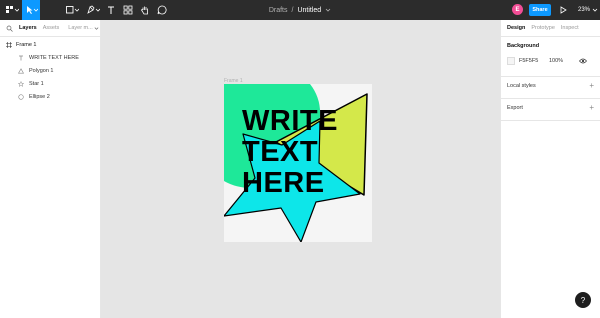  Describe the element at coordinates (9, 28) in the screenshot. I see `search-icon` at that location.